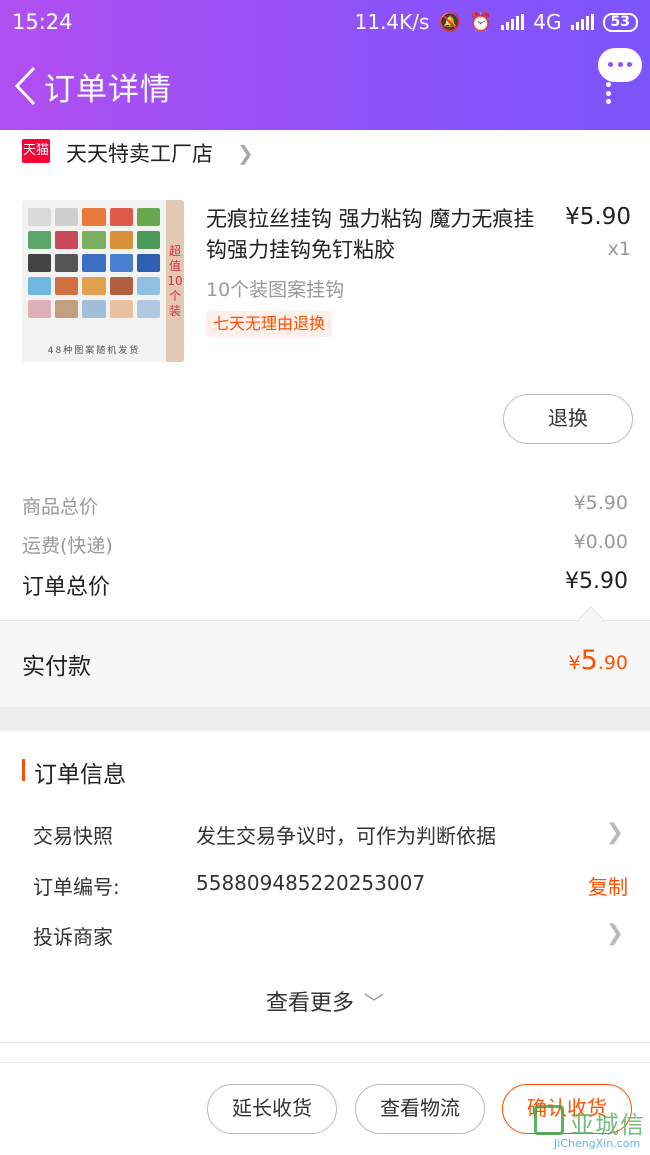 Image resolution: width=650 pixels, height=1155 pixels. I want to click on refund-button: 退换, so click(568, 419).